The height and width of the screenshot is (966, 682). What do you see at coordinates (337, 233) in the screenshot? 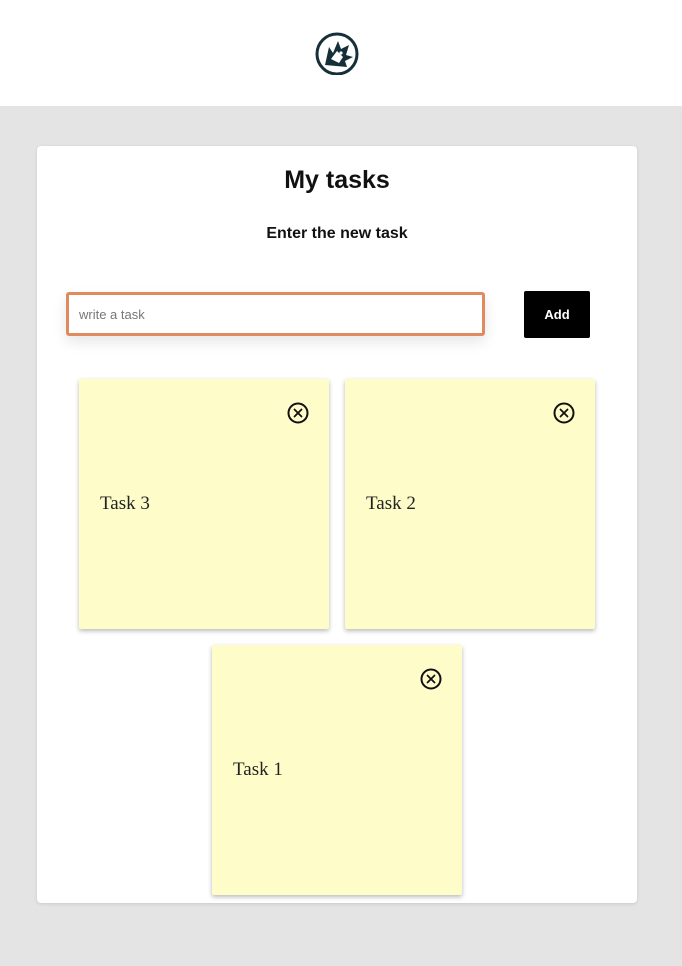
I see `new-task-label: Enter the new task` at bounding box center [337, 233].